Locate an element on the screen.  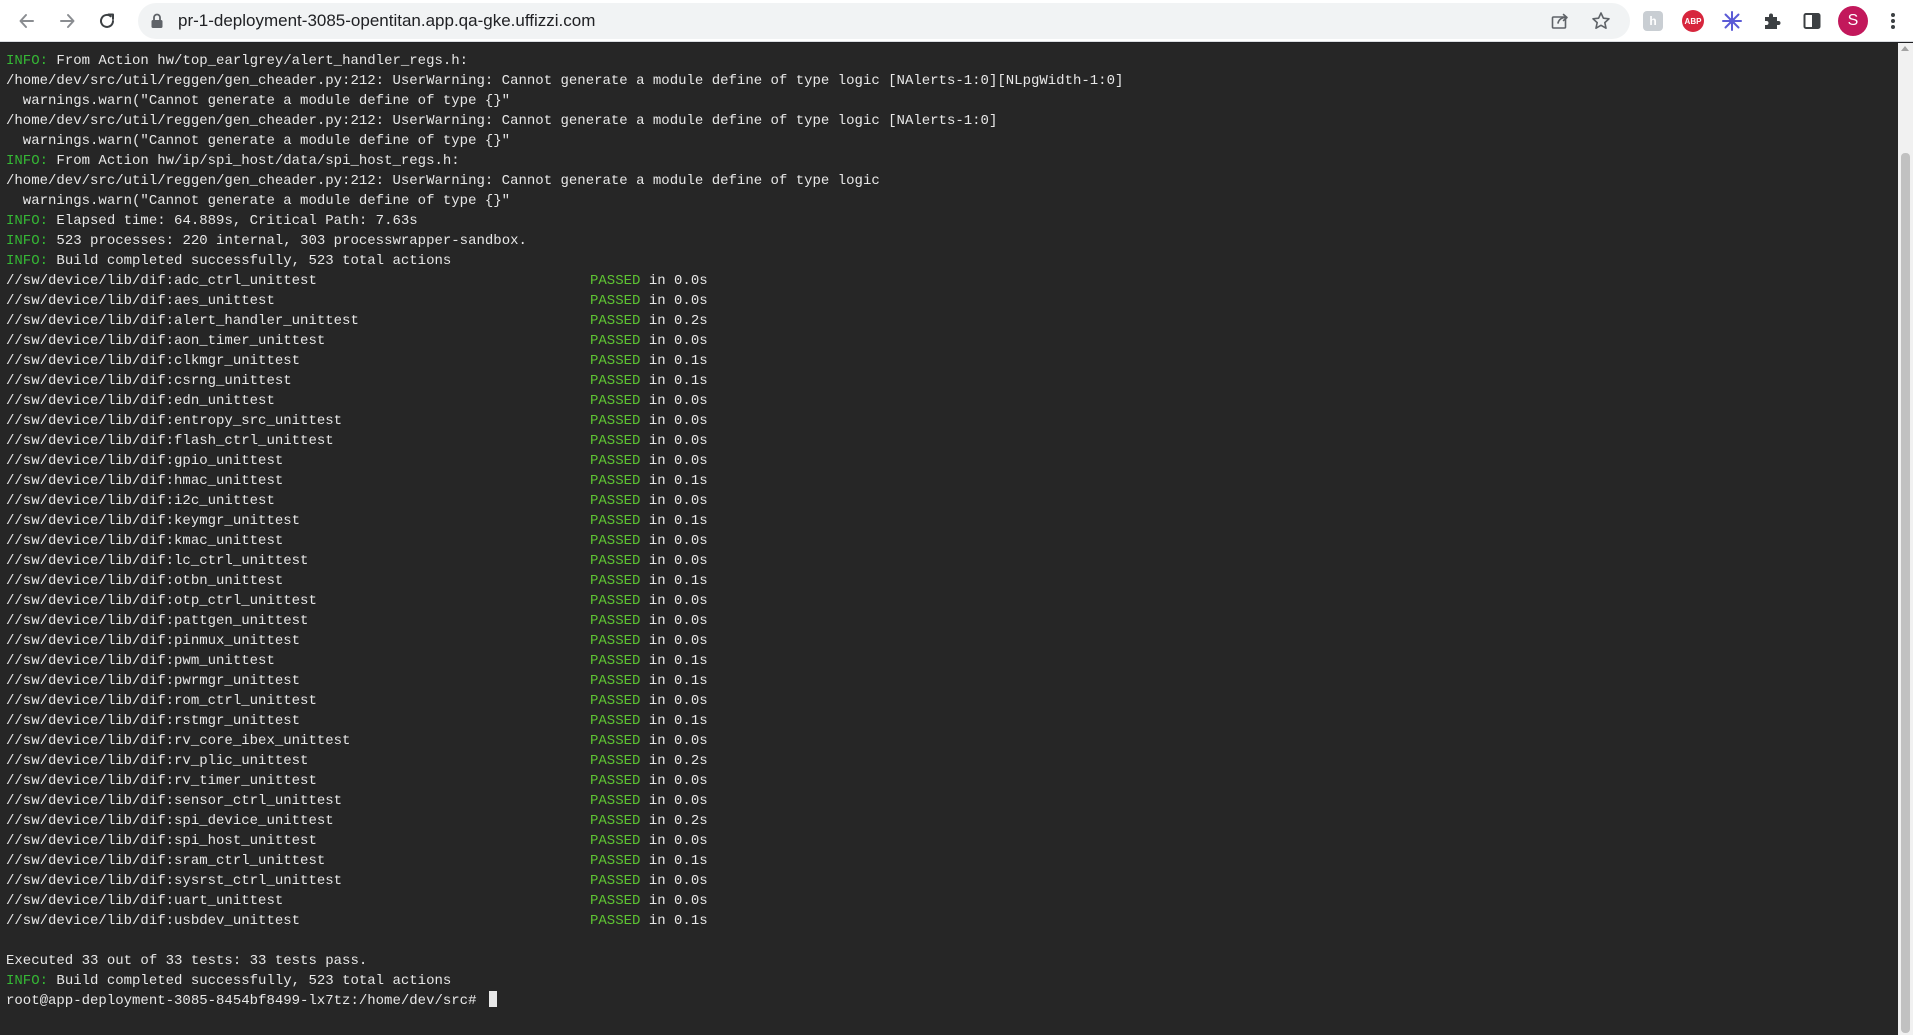
text-cursor is located at coordinates (492, 999).